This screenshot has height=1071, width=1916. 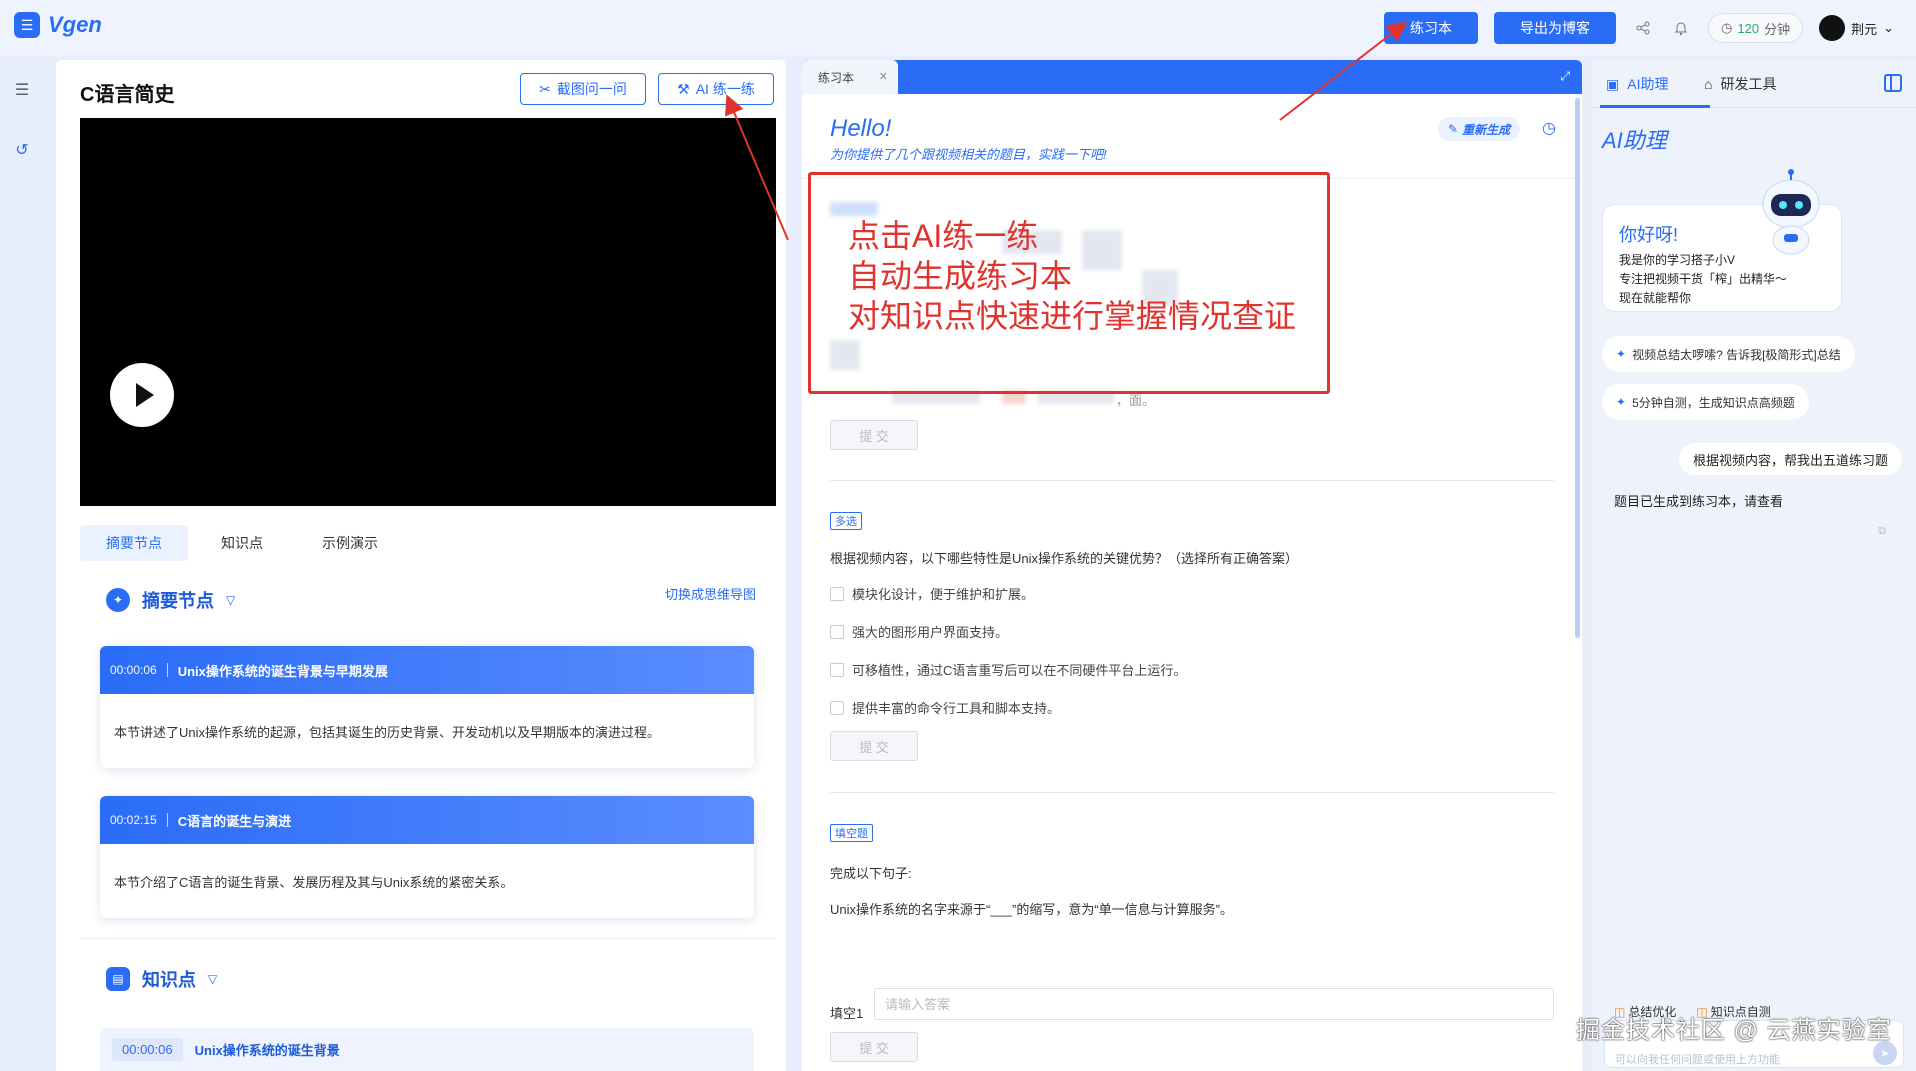 I want to click on ai-practice-button: ⚒ AI 练一练, so click(x=716, y=89).